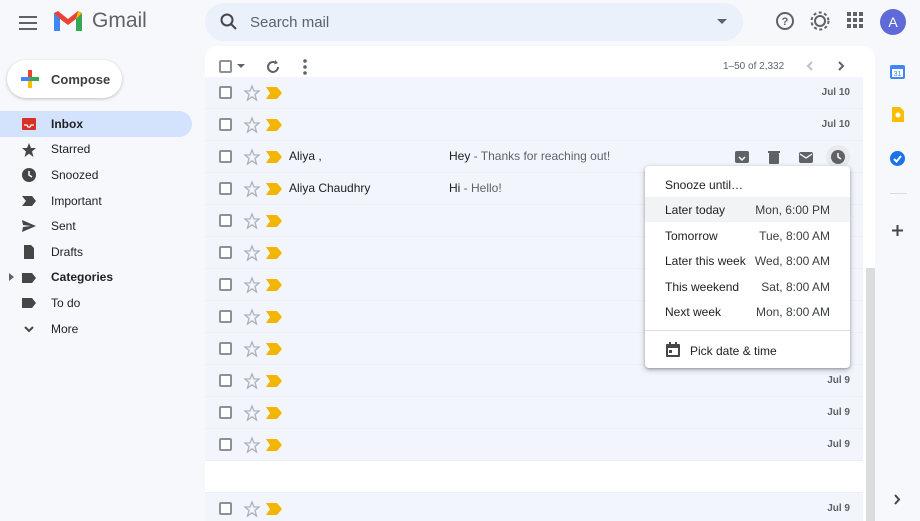 The image size is (920, 521). Describe the element at coordinates (100, 150) in the screenshot. I see `sidebar-item-starred: Starred` at that location.